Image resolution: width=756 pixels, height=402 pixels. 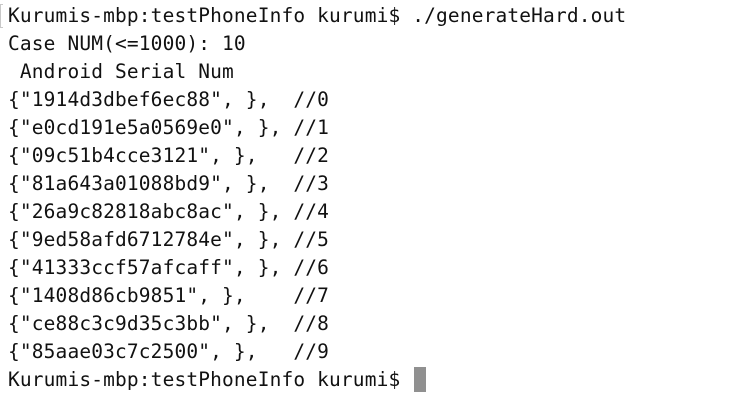 I want to click on serial-row: {"09c51b4cce3121", }, //2, so click(x=169, y=155).